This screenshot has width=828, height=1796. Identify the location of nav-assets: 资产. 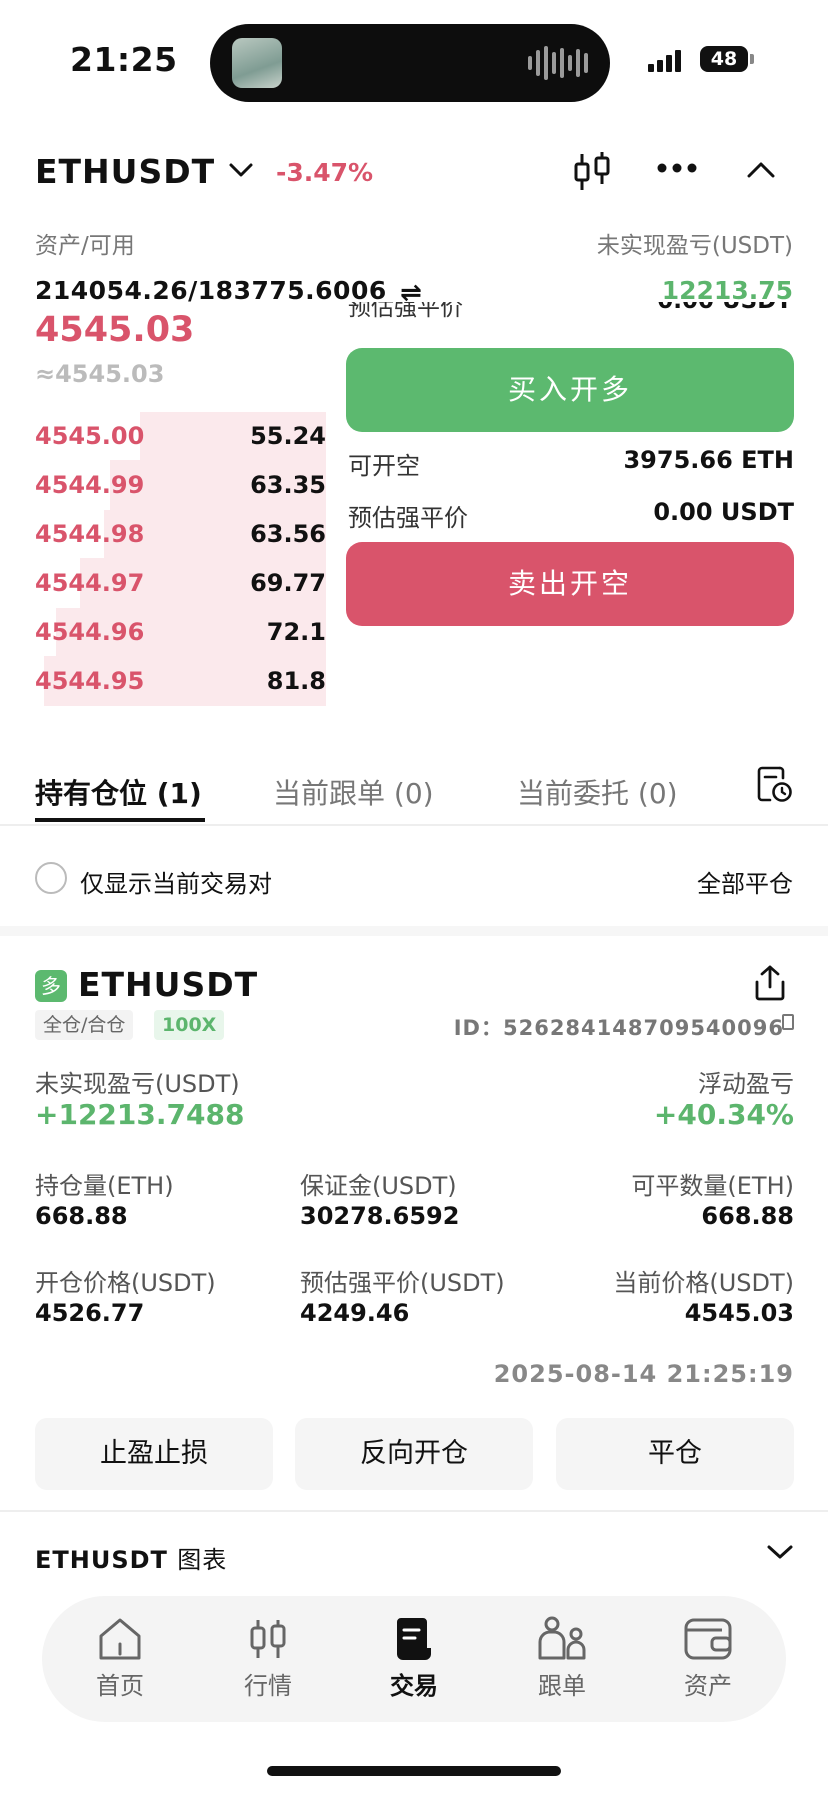
(708, 1660).